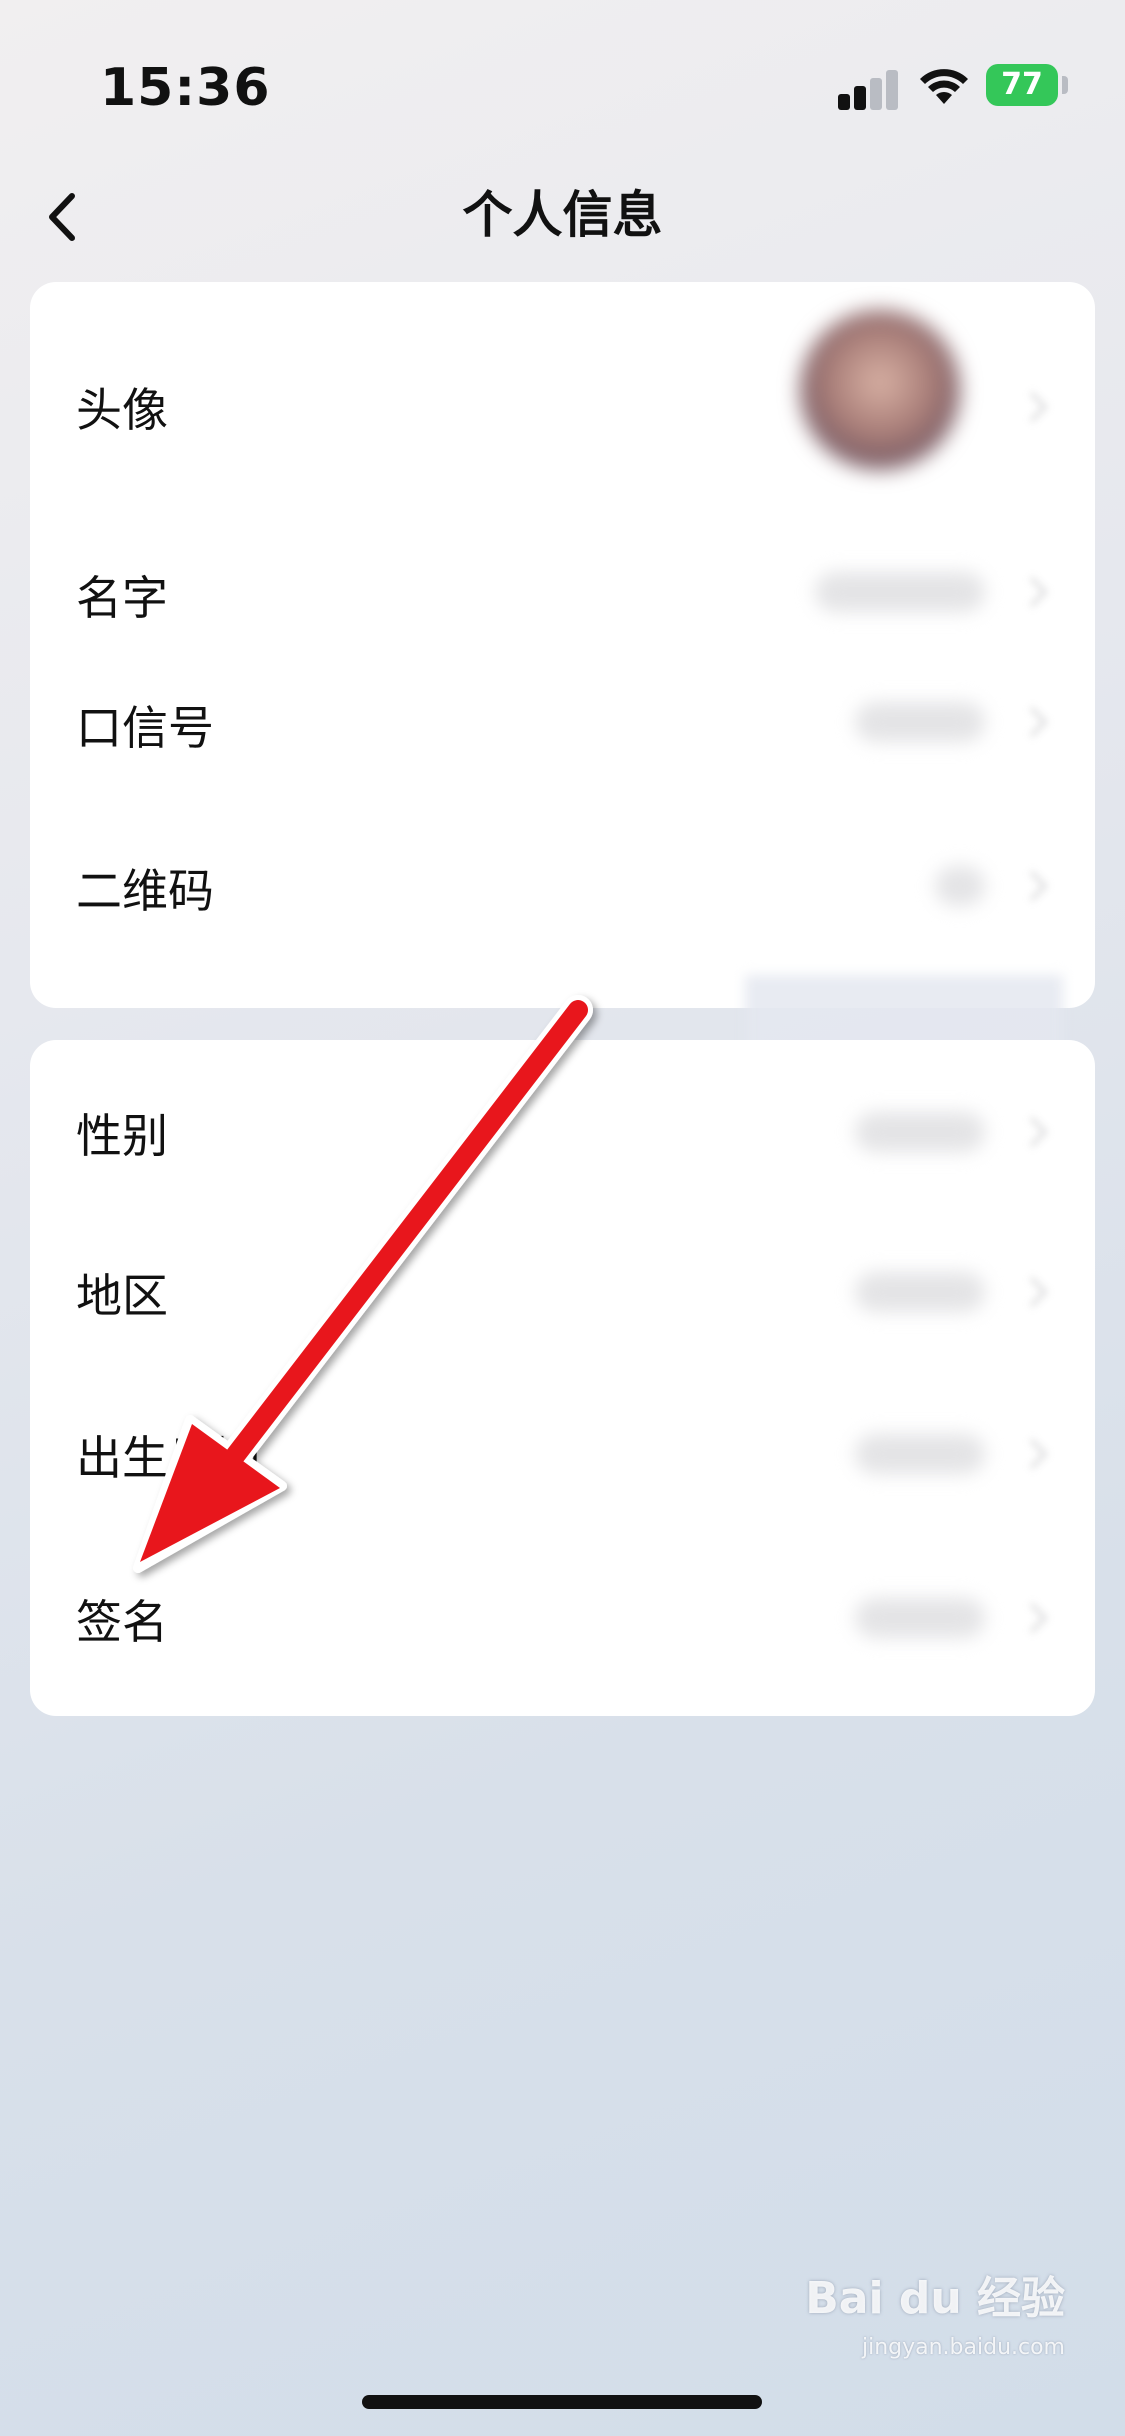 This screenshot has height=2436, width=1125. I want to click on row-label-signature: 签名, so click(122, 1622).